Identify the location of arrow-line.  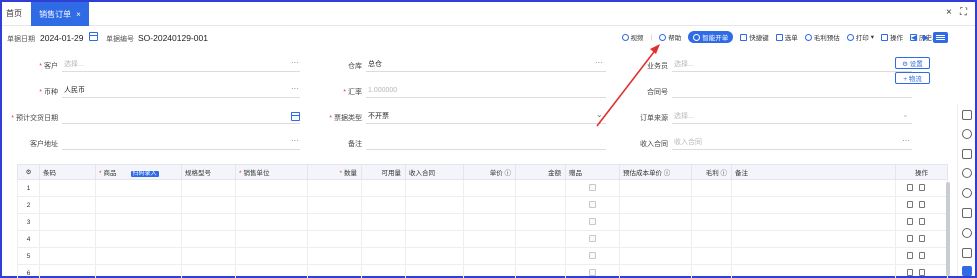
(627, 87).